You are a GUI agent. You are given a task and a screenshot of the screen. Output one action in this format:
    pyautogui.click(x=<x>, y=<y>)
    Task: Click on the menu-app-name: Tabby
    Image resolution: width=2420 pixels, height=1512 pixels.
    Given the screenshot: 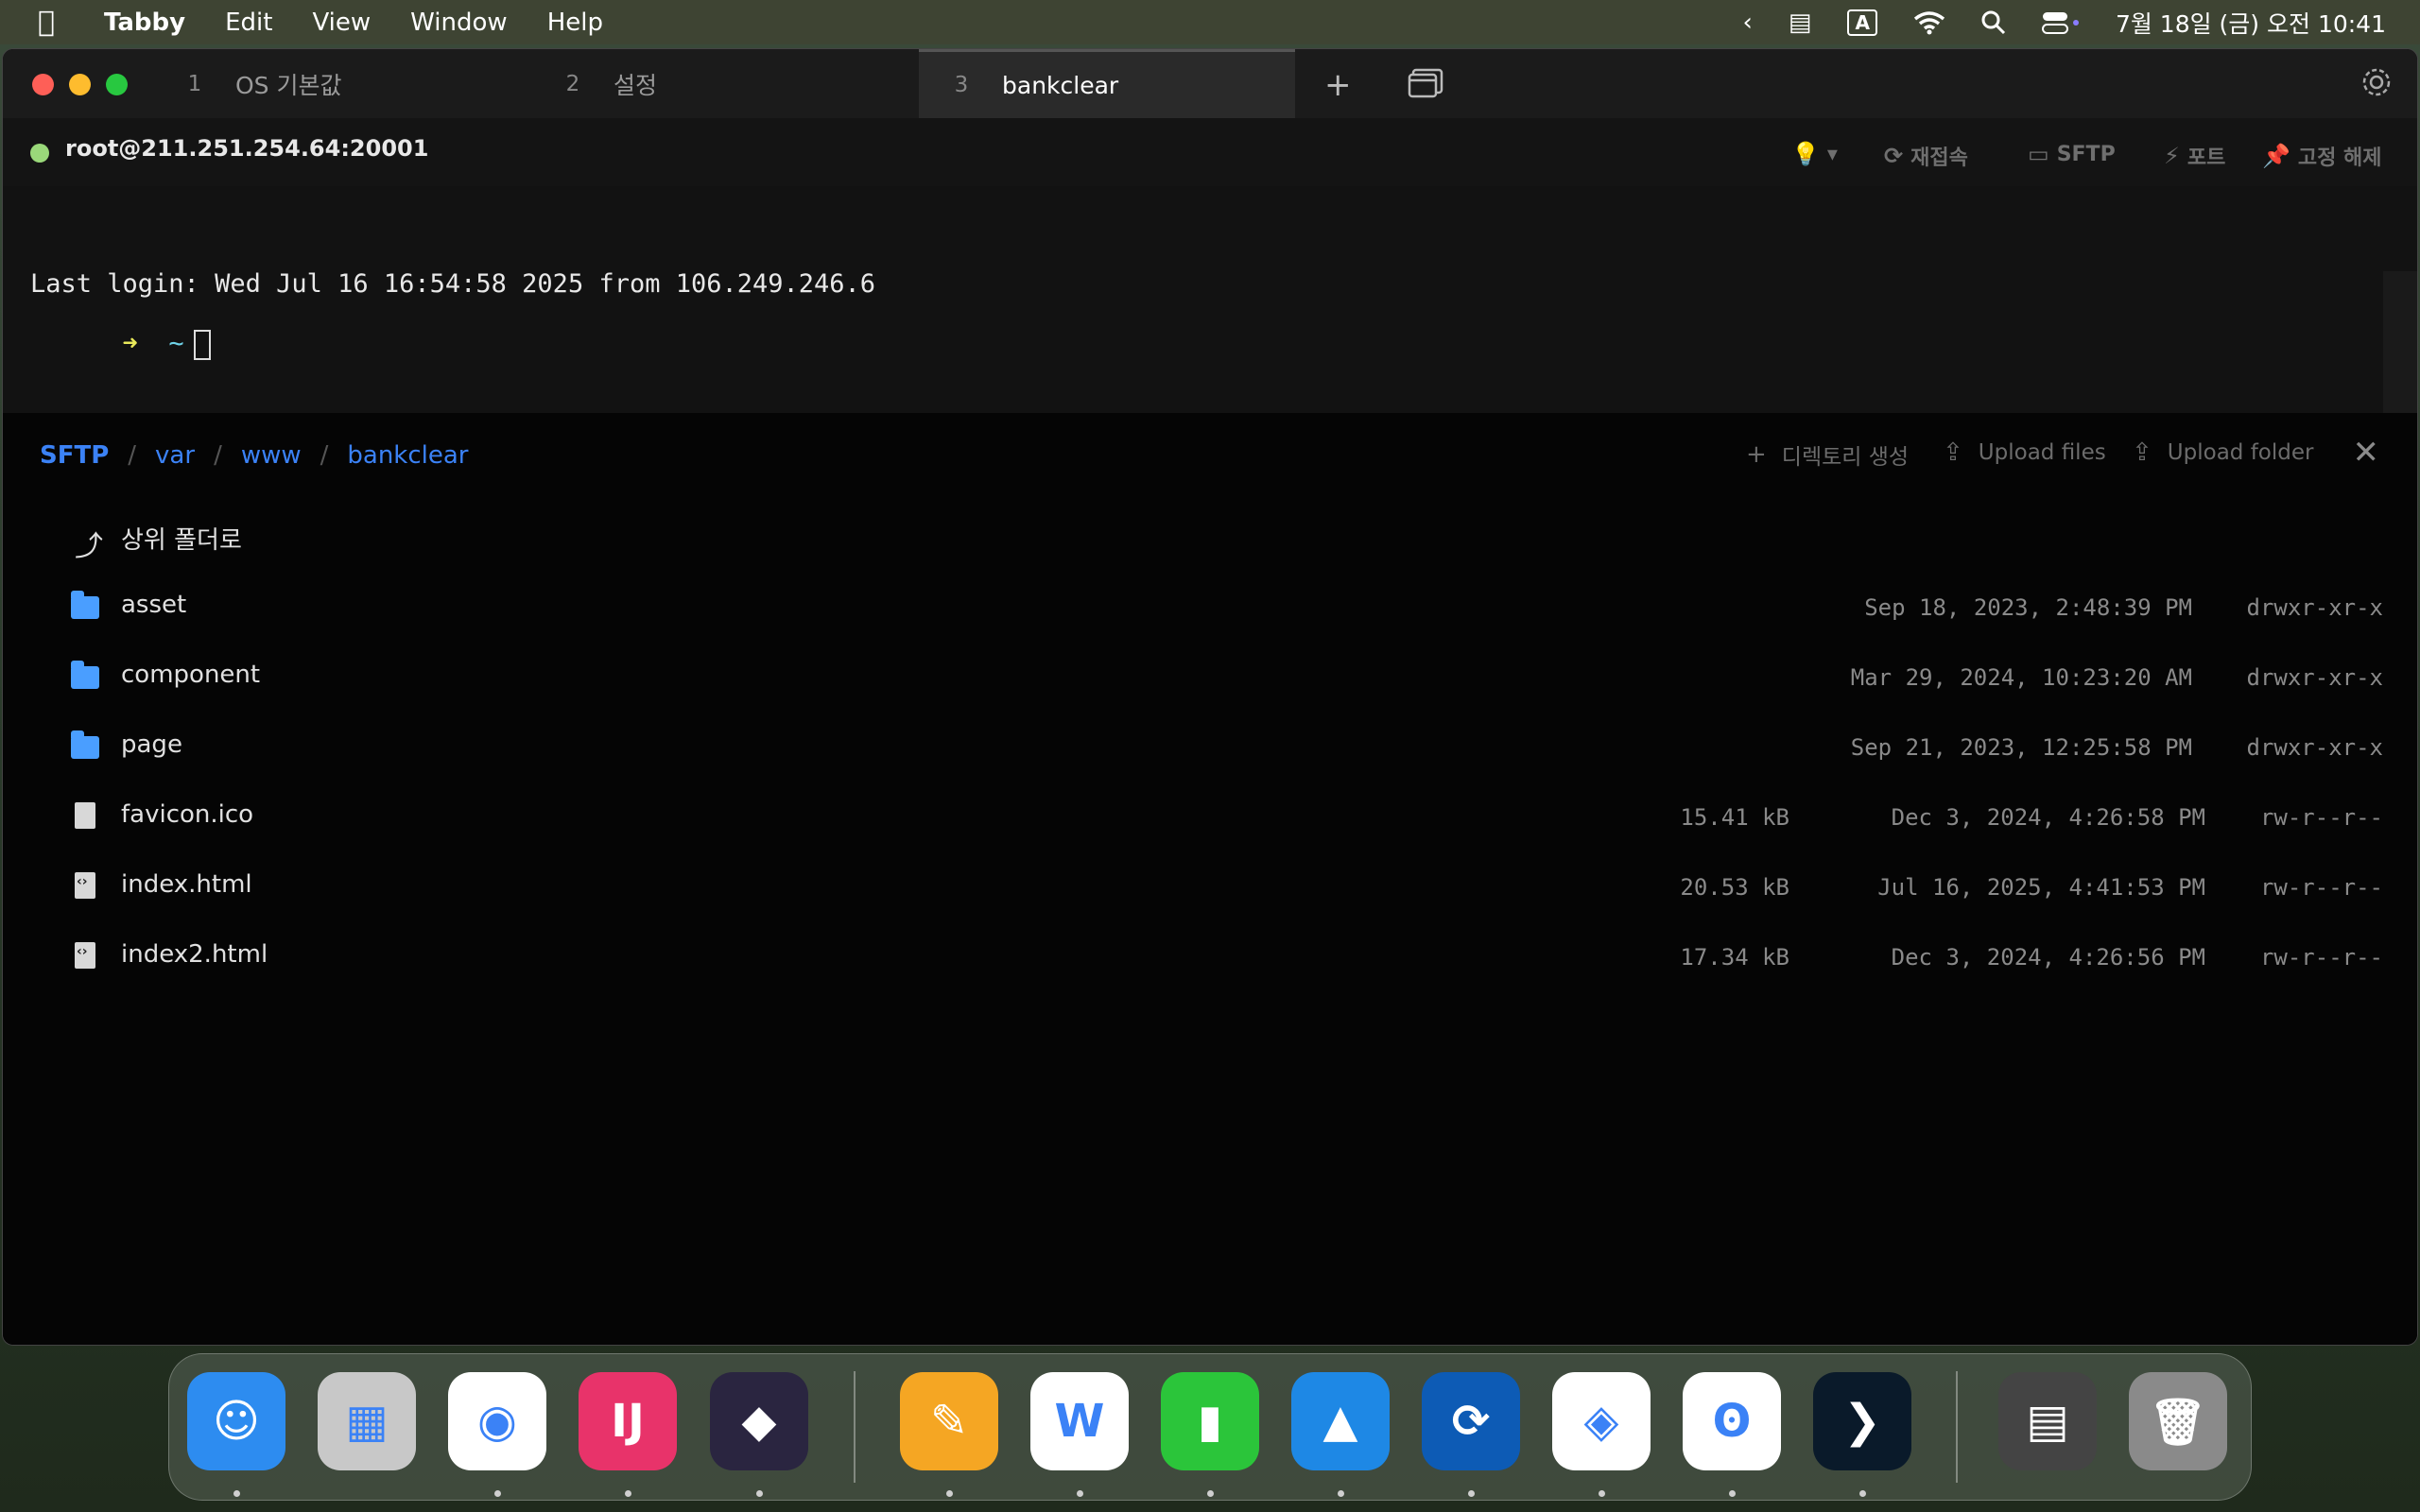 What is the action you would take?
    pyautogui.click(x=145, y=23)
    